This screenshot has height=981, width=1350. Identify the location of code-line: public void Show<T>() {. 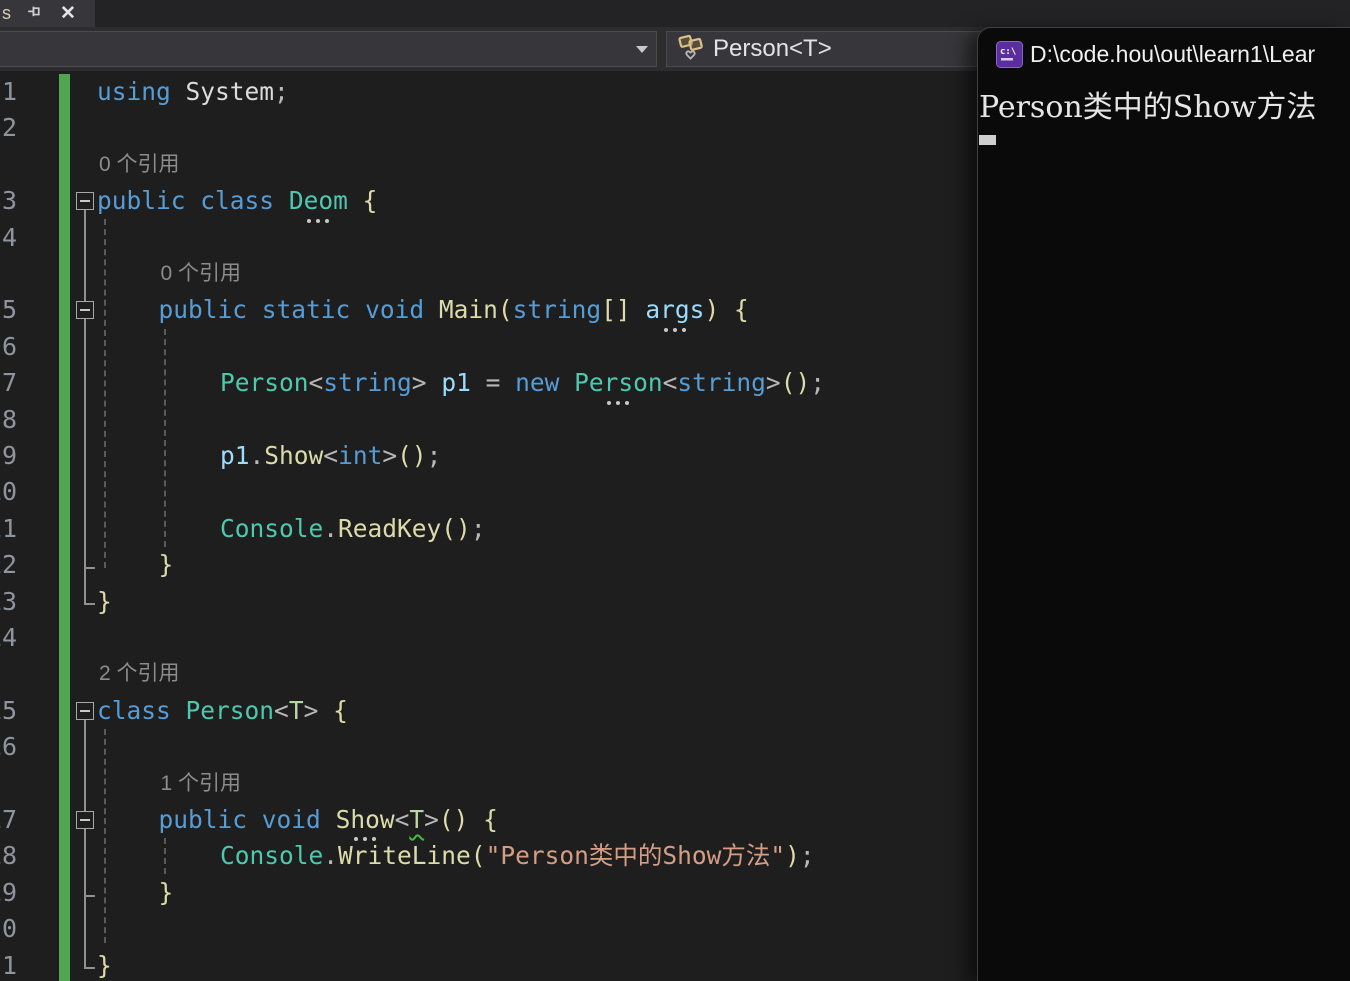
(488, 820).